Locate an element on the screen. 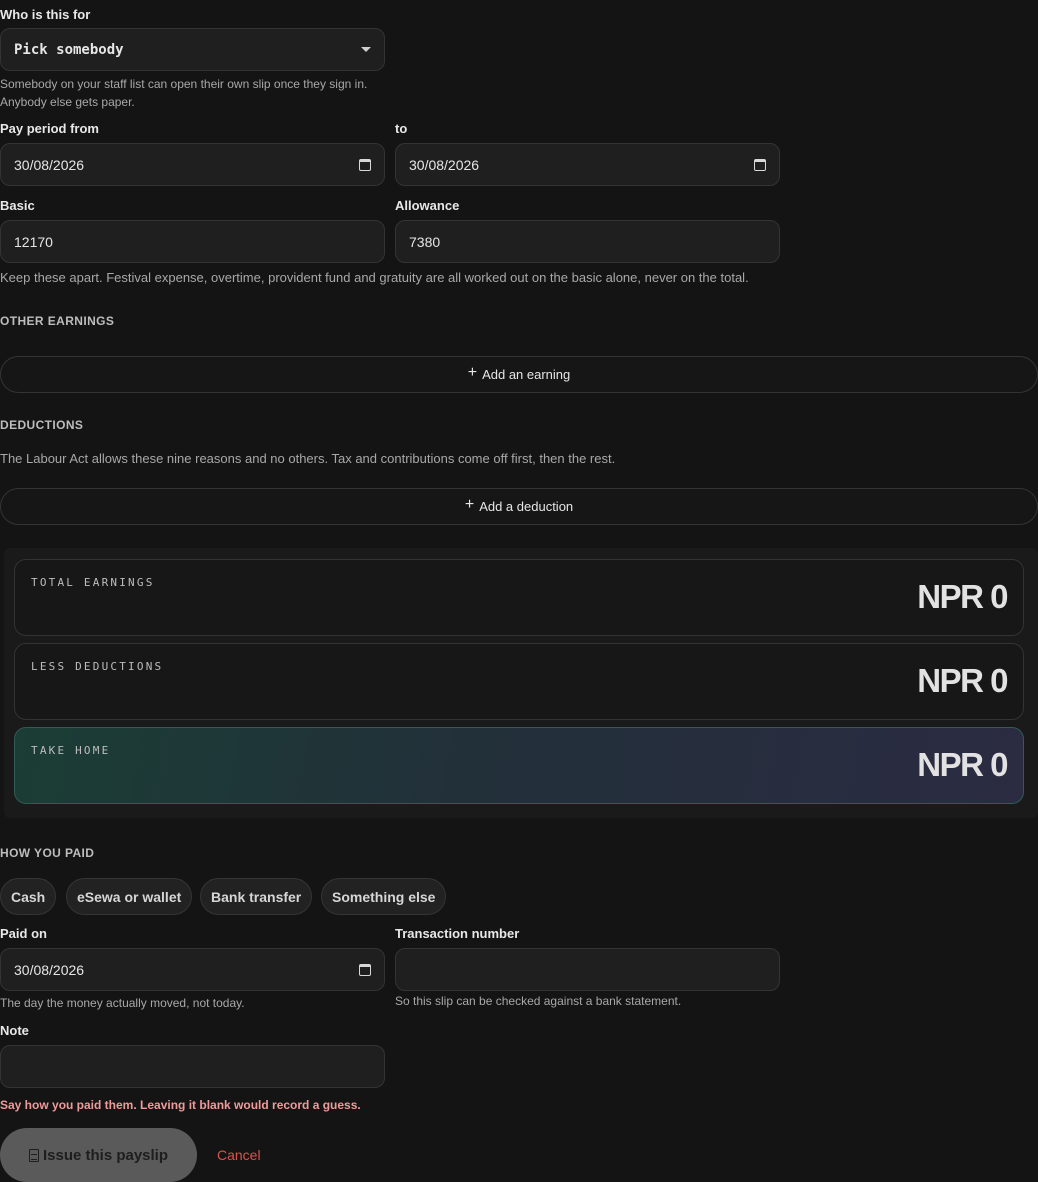 The height and width of the screenshot is (1182, 1038). basic-input: 12170 is located at coordinates (192, 241).